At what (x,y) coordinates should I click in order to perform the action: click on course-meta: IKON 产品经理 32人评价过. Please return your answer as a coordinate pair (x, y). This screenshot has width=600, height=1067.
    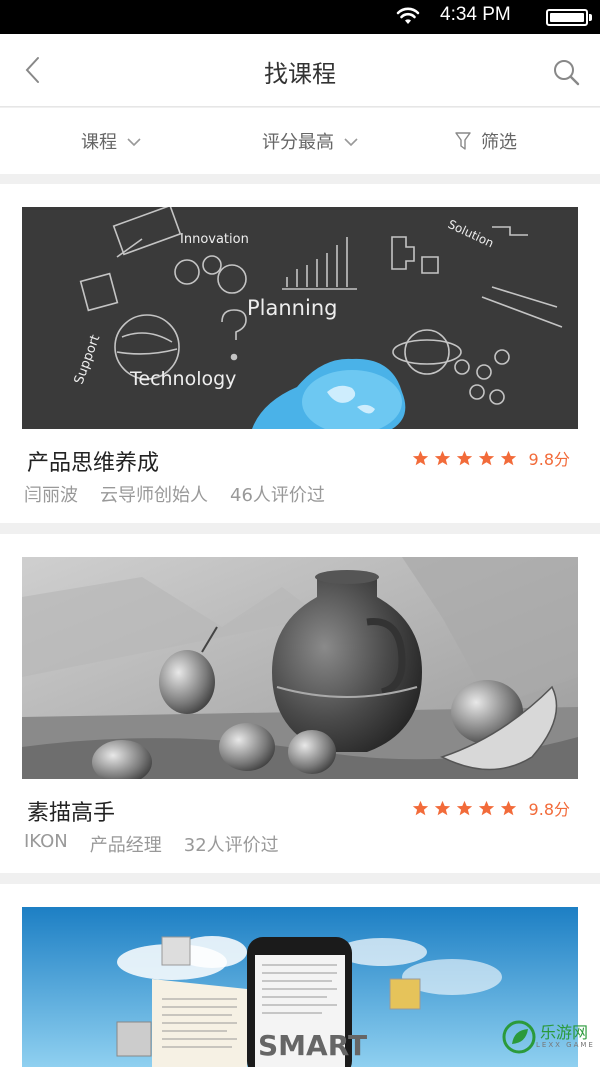
    Looking at the image, I should click on (151, 844).